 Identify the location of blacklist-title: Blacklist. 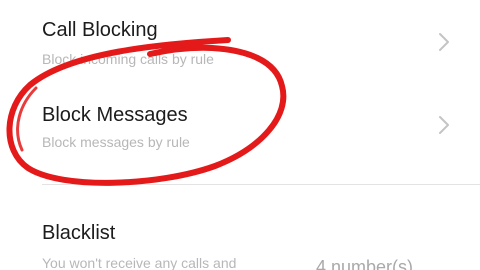
(79, 233).